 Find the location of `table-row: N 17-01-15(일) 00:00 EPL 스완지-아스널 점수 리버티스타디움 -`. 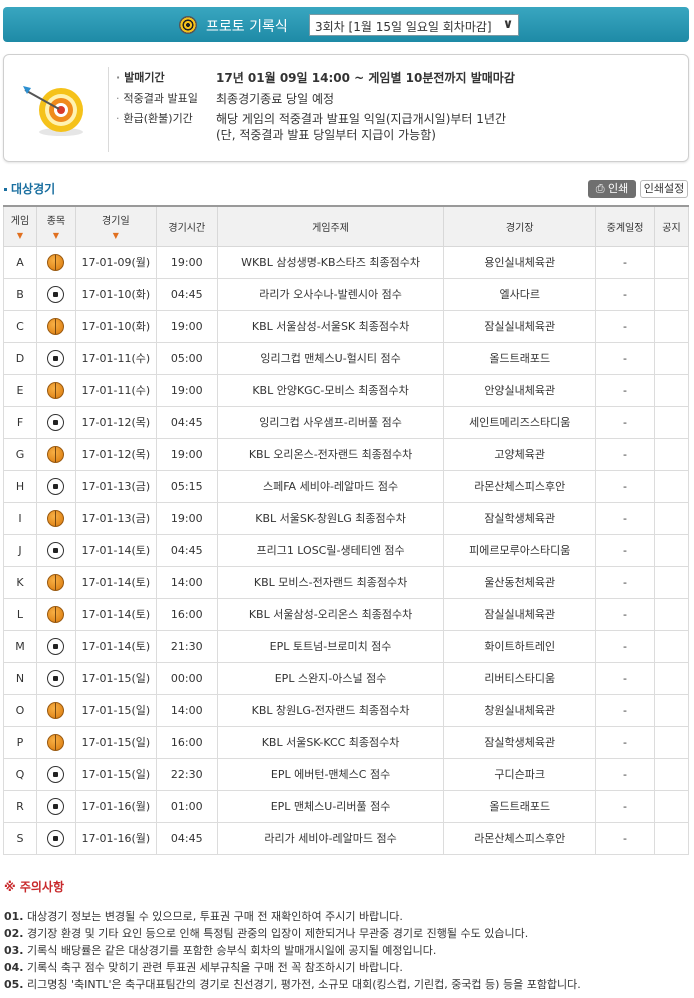

table-row: N 17-01-15(일) 00:00 EPL 스완지-아스널 점수 리버티스타디움 - is located at coordinates (346, 678).